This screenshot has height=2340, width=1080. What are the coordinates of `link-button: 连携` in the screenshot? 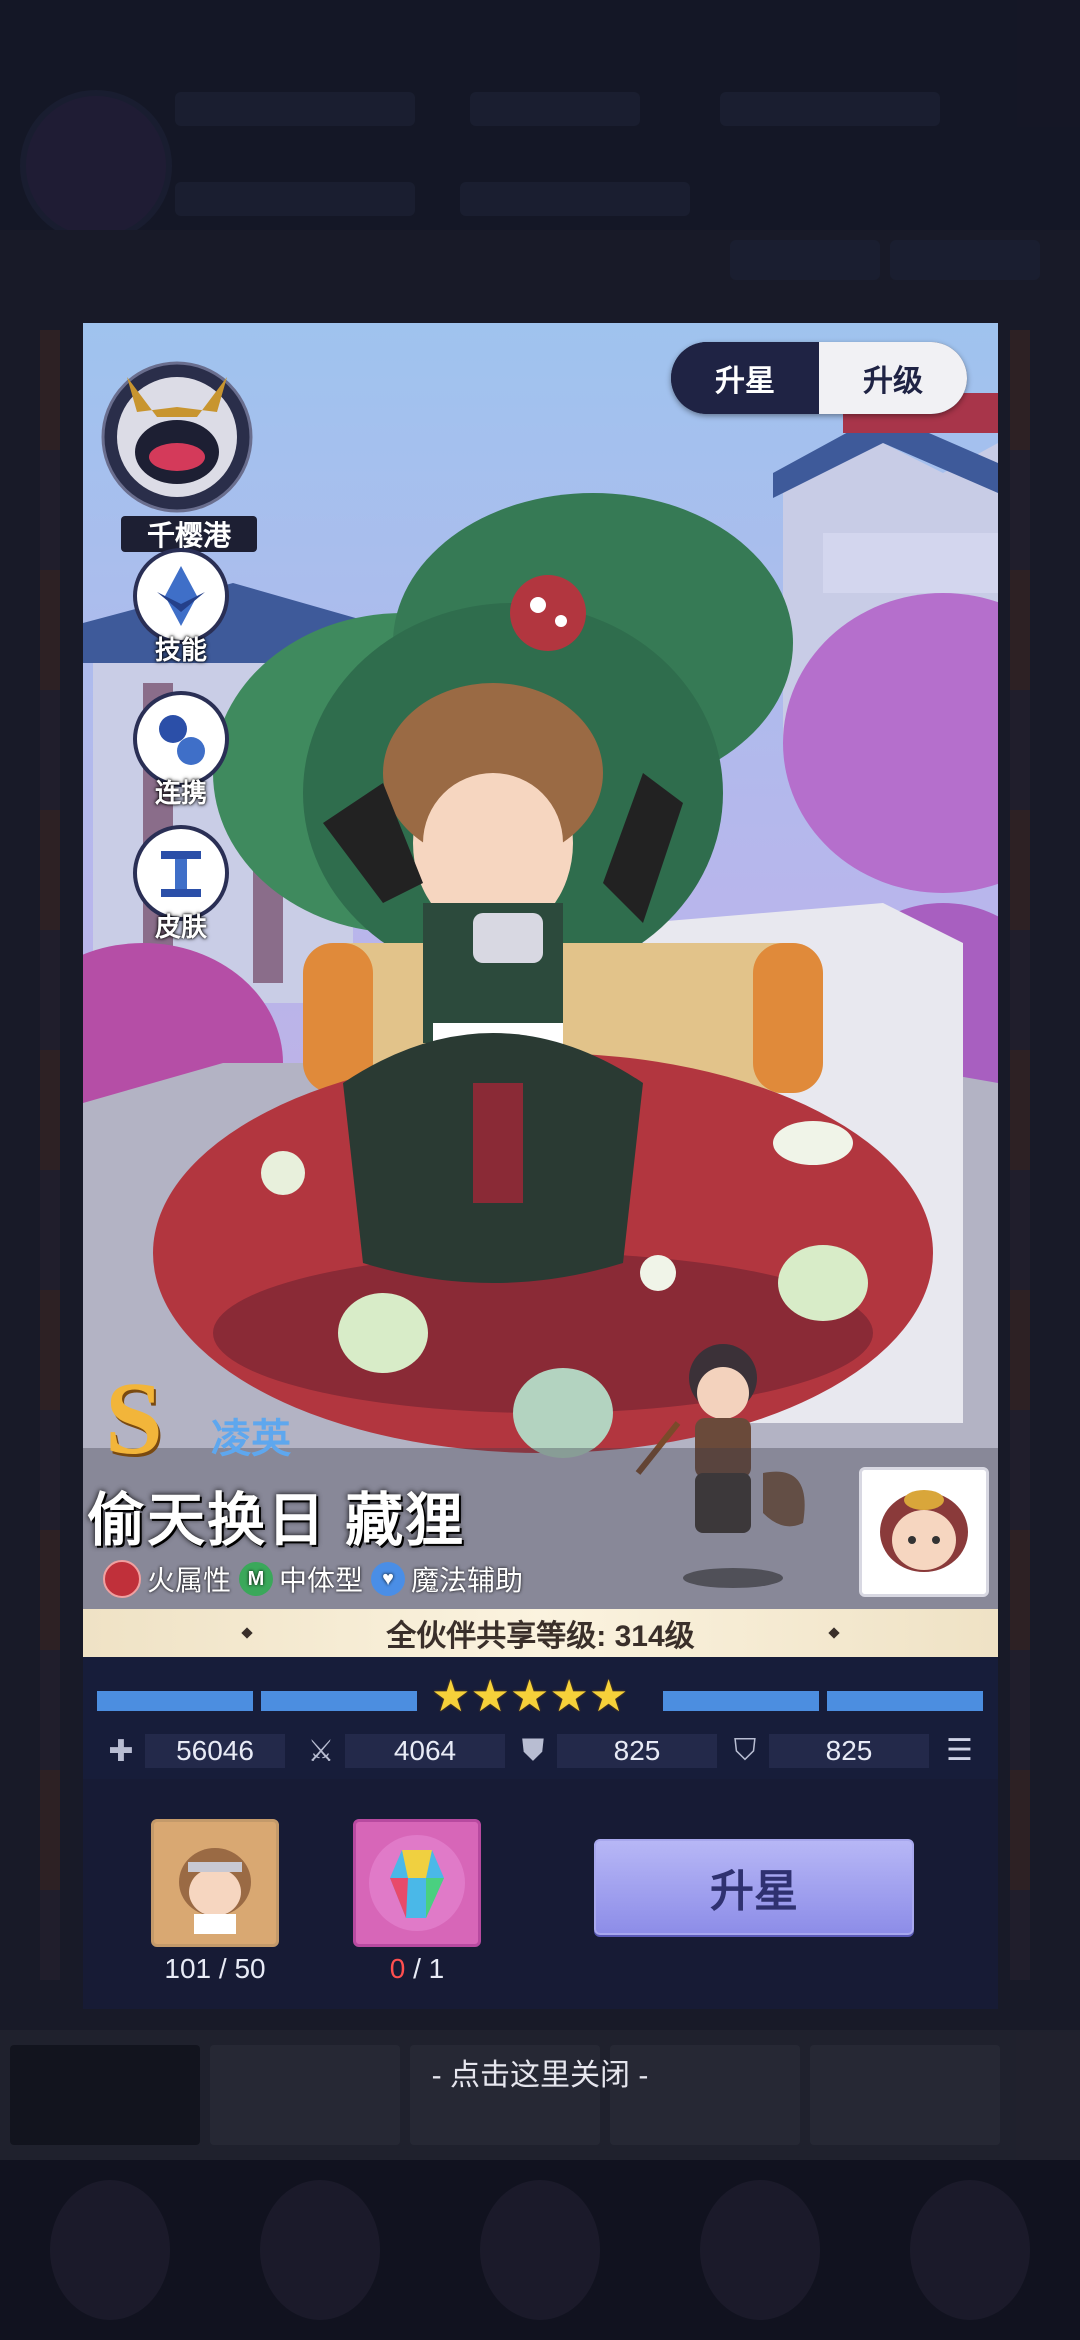 It's located at (181, 750).